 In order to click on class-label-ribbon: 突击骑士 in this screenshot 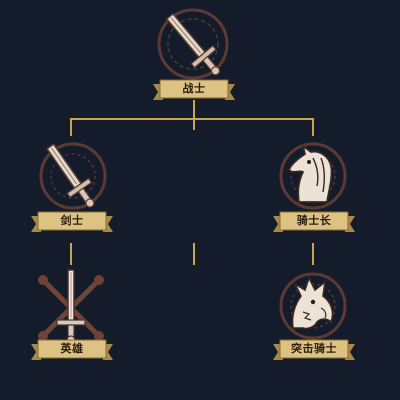, I will do `click(314, 350)`.